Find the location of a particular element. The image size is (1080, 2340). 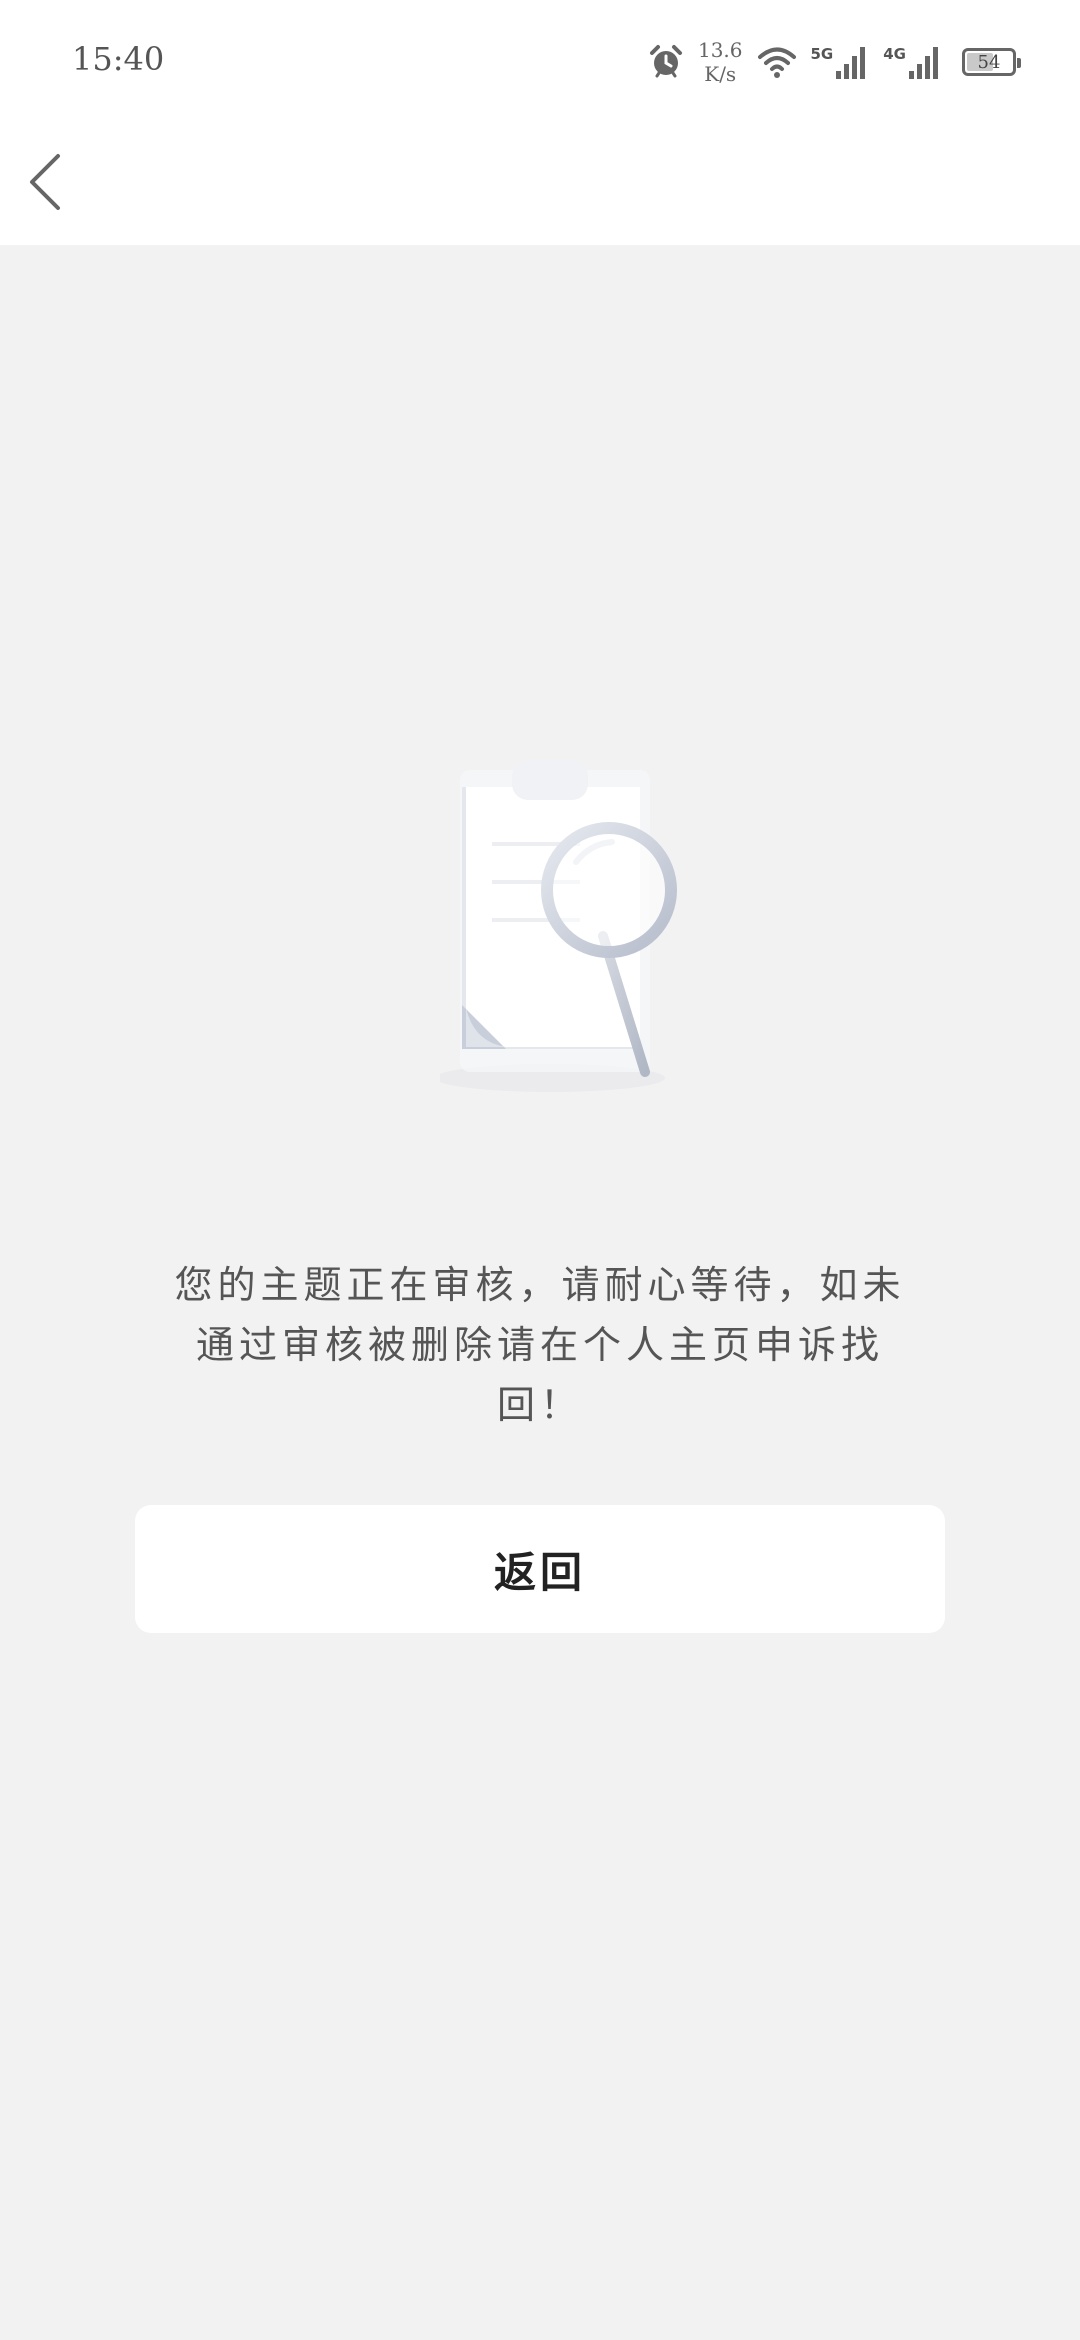

document-search-icon is located at coordinates (558, 926).